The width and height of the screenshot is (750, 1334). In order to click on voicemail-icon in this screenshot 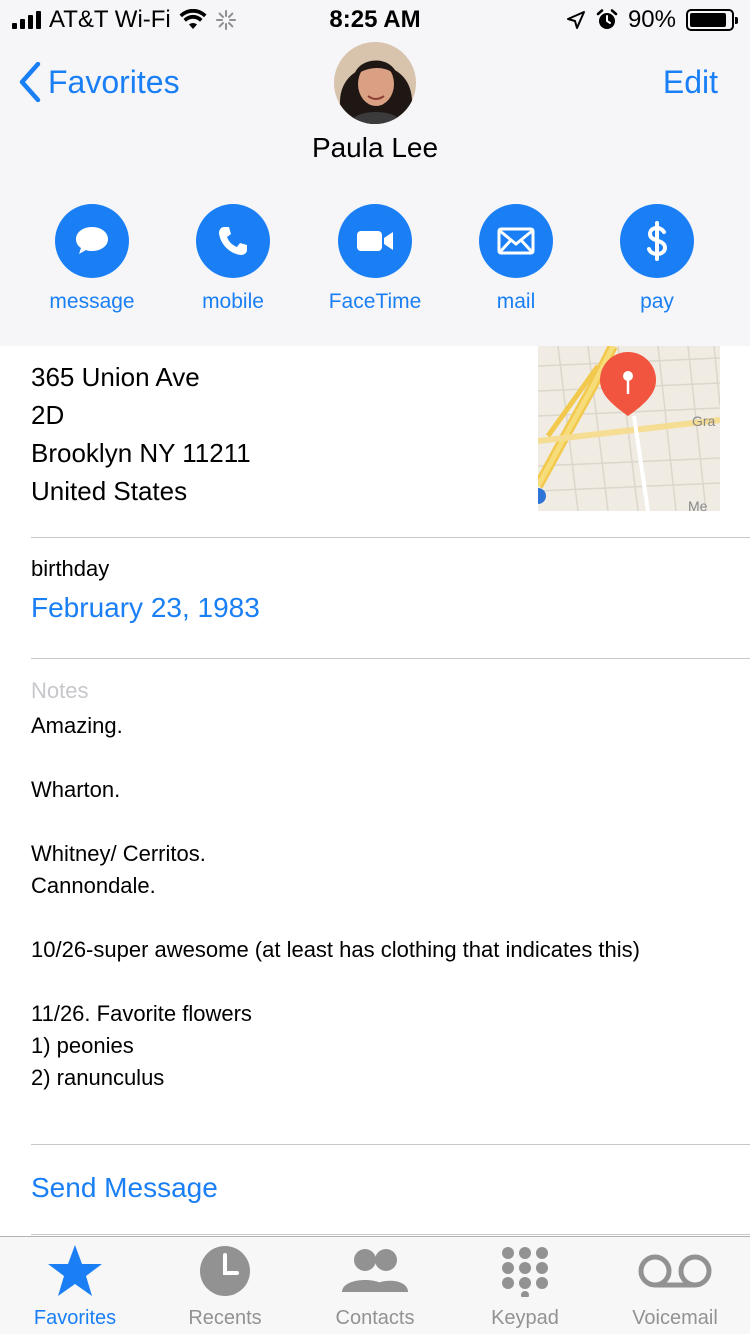, I will do `click(675, 1271)`.